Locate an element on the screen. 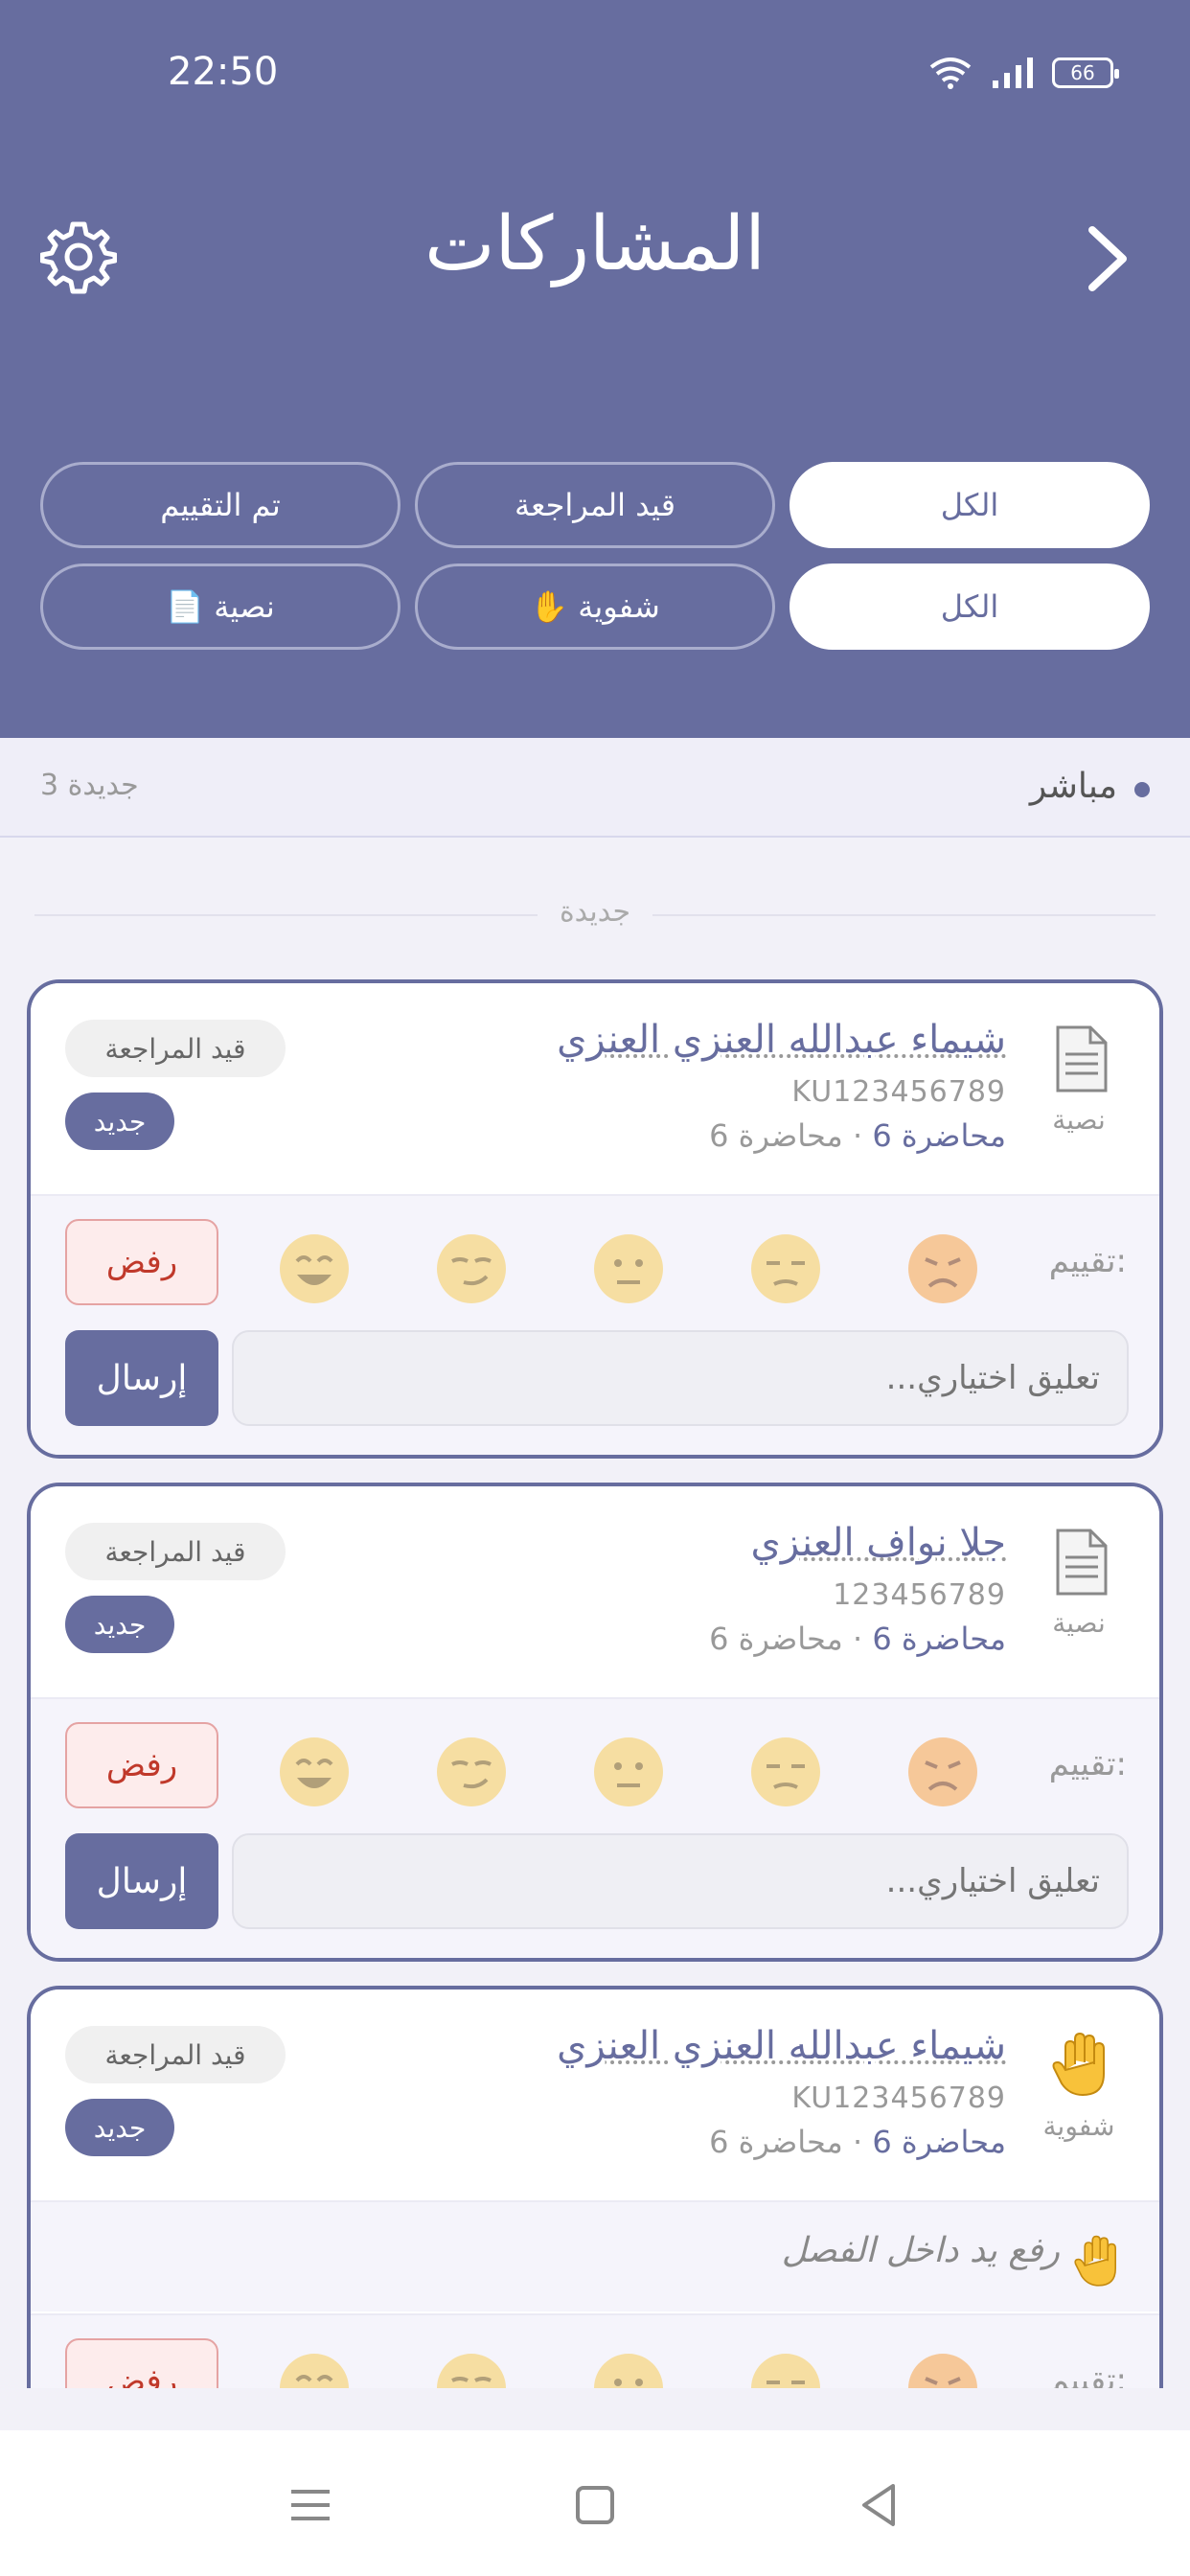 This screenshot has height=2576, width=1190. note-area: رفع يد داخل الفصل is located at coordinates (595, 2256).